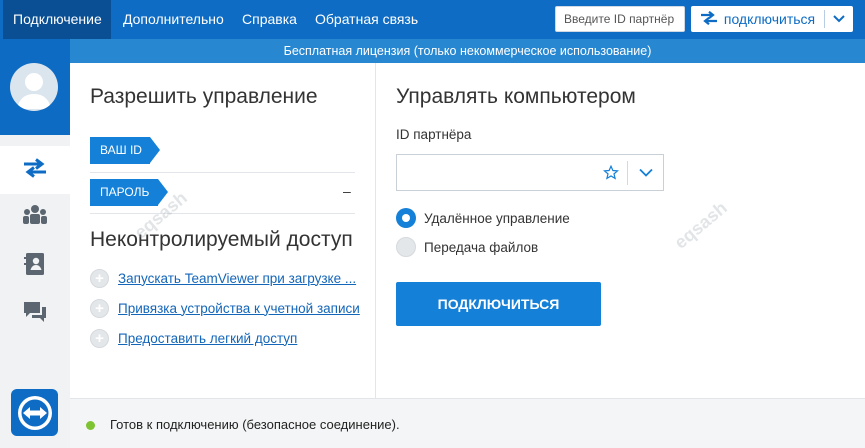  What do you see at coordinates (611, 173) in the screenshot?
I see `star-icon` at bounding box center [611, 173].